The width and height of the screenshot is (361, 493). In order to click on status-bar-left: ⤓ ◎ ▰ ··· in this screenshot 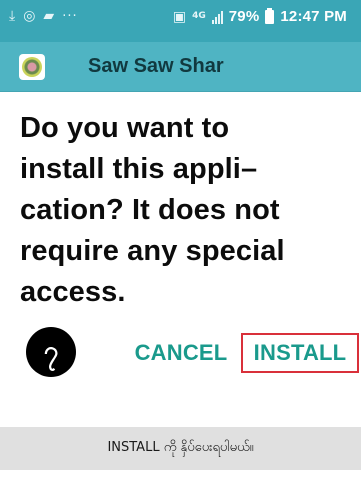, I will do `click(43, 16)`.